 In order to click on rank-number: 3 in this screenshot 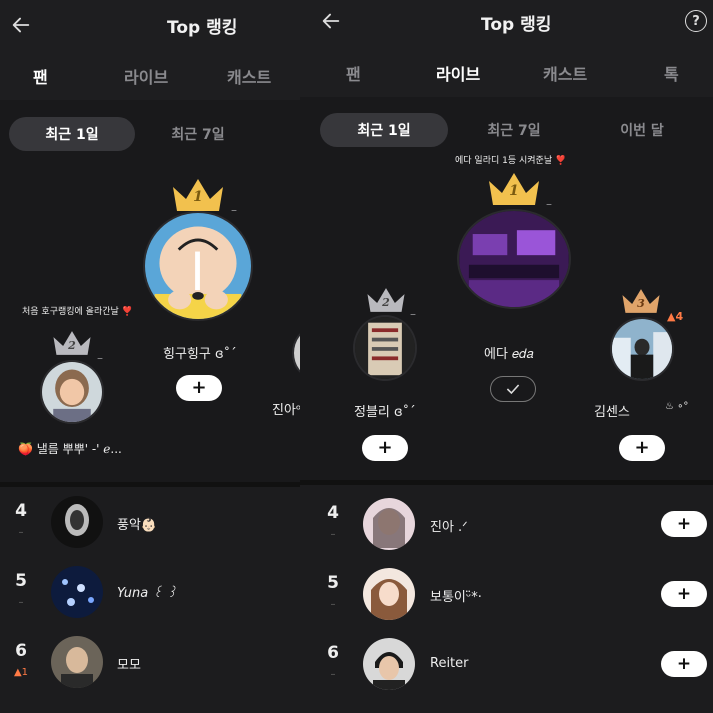, I will do `click(641, 303)`.